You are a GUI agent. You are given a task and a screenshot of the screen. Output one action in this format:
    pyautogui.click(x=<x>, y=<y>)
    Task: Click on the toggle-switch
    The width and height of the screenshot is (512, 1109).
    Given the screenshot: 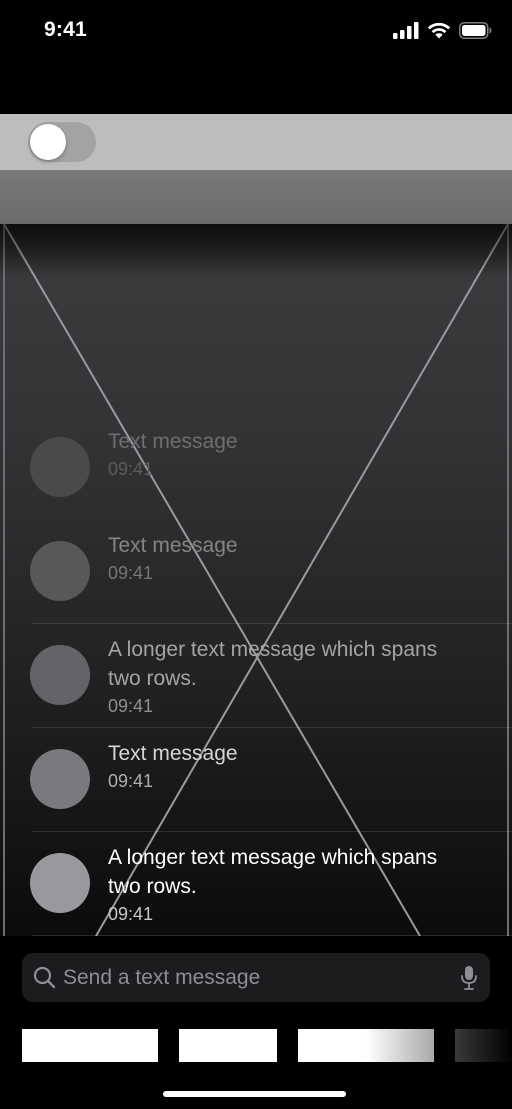 What is the action you would take?
    pyautogui.click(x=62, y=142)
    